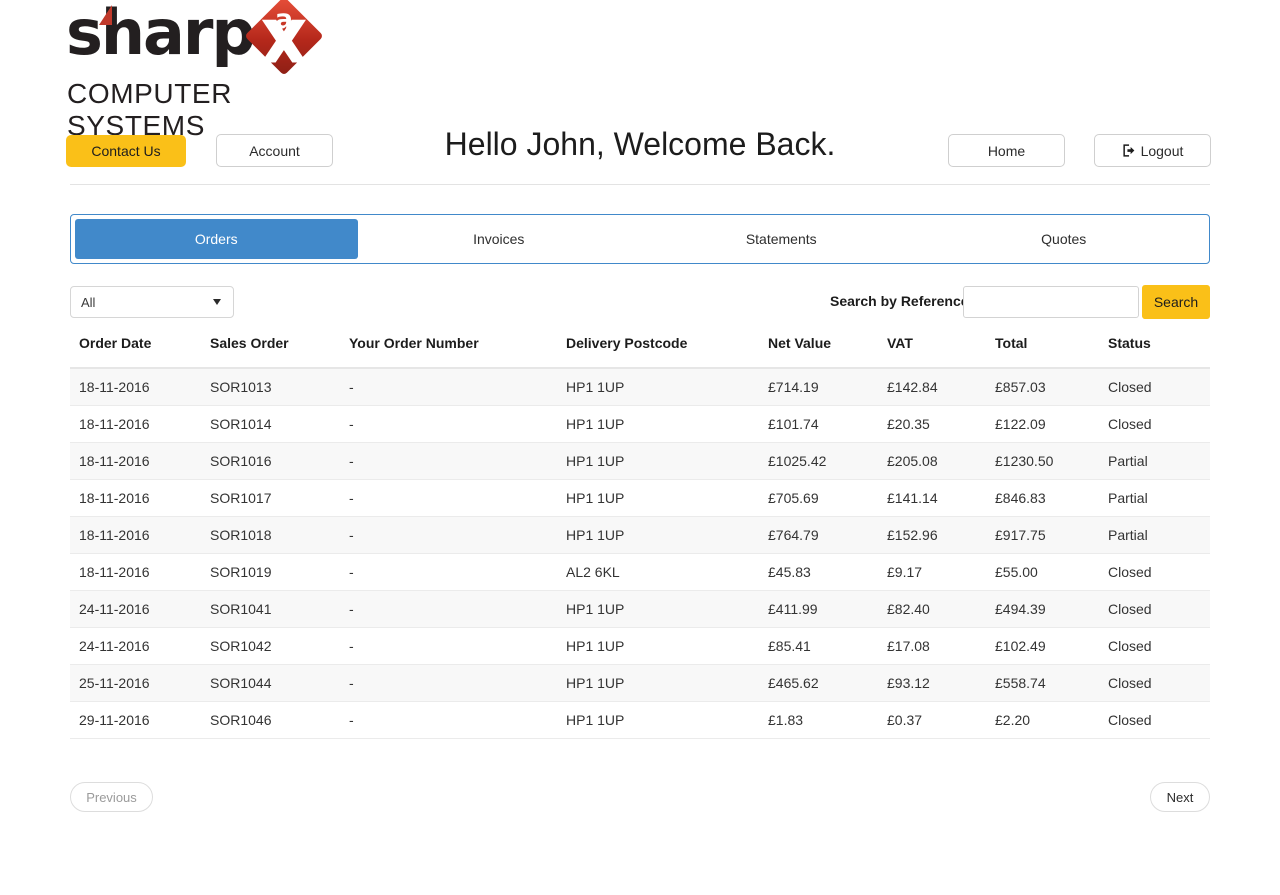 The width and height of the screenshot is (1280, 895). What do you see at coordinates (827, 572) in the screenshot?
I see `cell-net-value: £45.83` at bounding box center [827, 572].